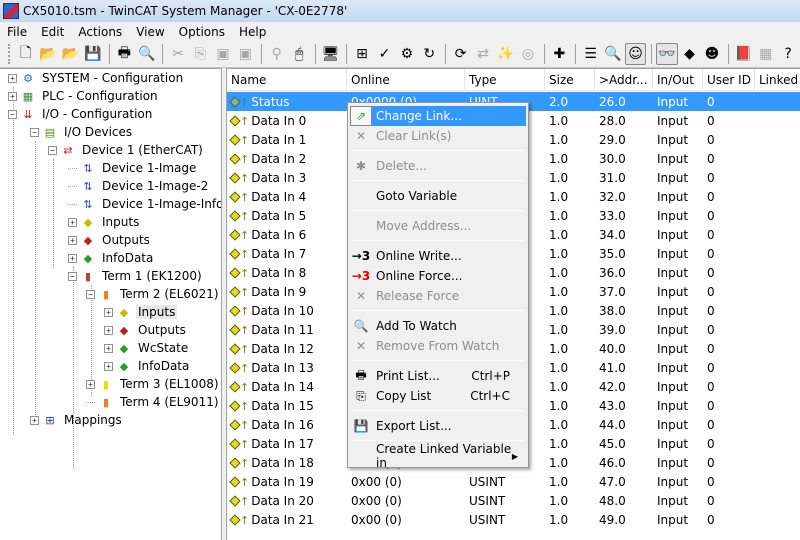 The width and height of the screenshot is (800, 540). Describe the element at coordinates (52, 32) in the screenshot. I see `menu-edit: Edit` at that location.